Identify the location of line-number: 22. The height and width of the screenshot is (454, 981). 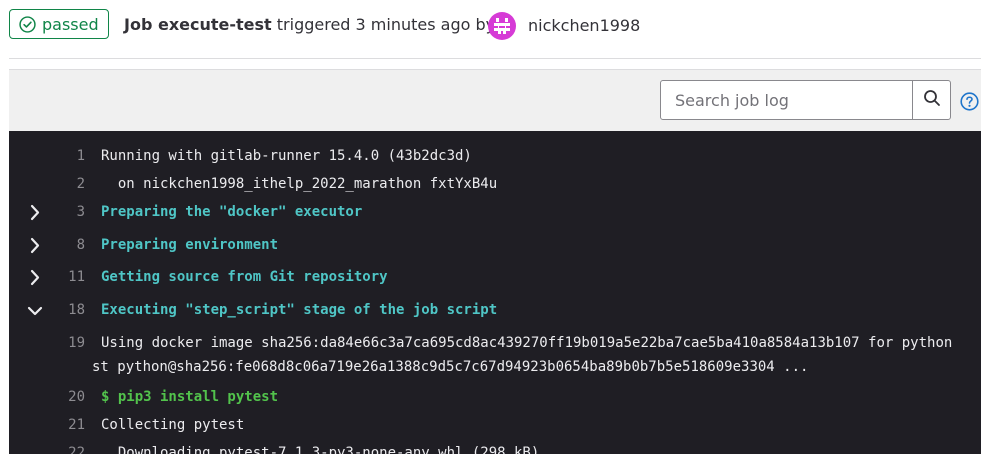
(47, 449).